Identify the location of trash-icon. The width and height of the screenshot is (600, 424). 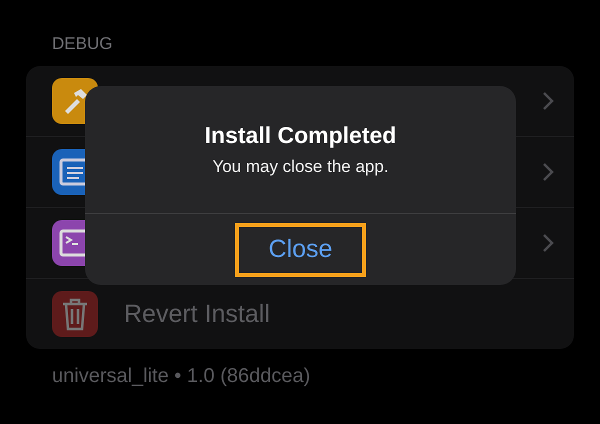
(75, 314).